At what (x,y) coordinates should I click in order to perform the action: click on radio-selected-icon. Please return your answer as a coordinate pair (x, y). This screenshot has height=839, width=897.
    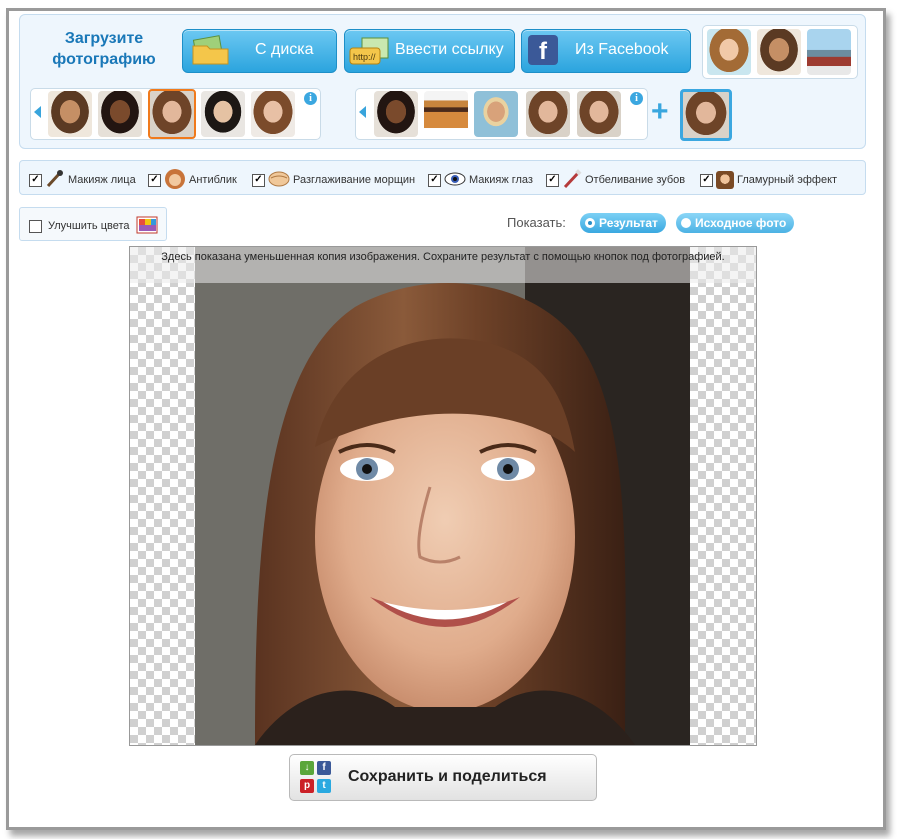
    Looking at the image, I should click on (590, 223).